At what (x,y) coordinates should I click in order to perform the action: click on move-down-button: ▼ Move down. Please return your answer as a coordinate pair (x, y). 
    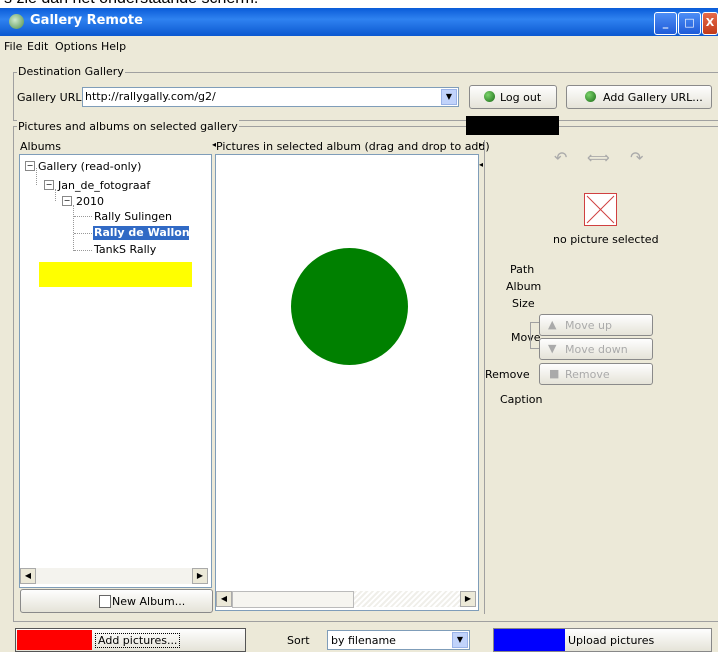
    Looking at the image, I should click on (596, 349).